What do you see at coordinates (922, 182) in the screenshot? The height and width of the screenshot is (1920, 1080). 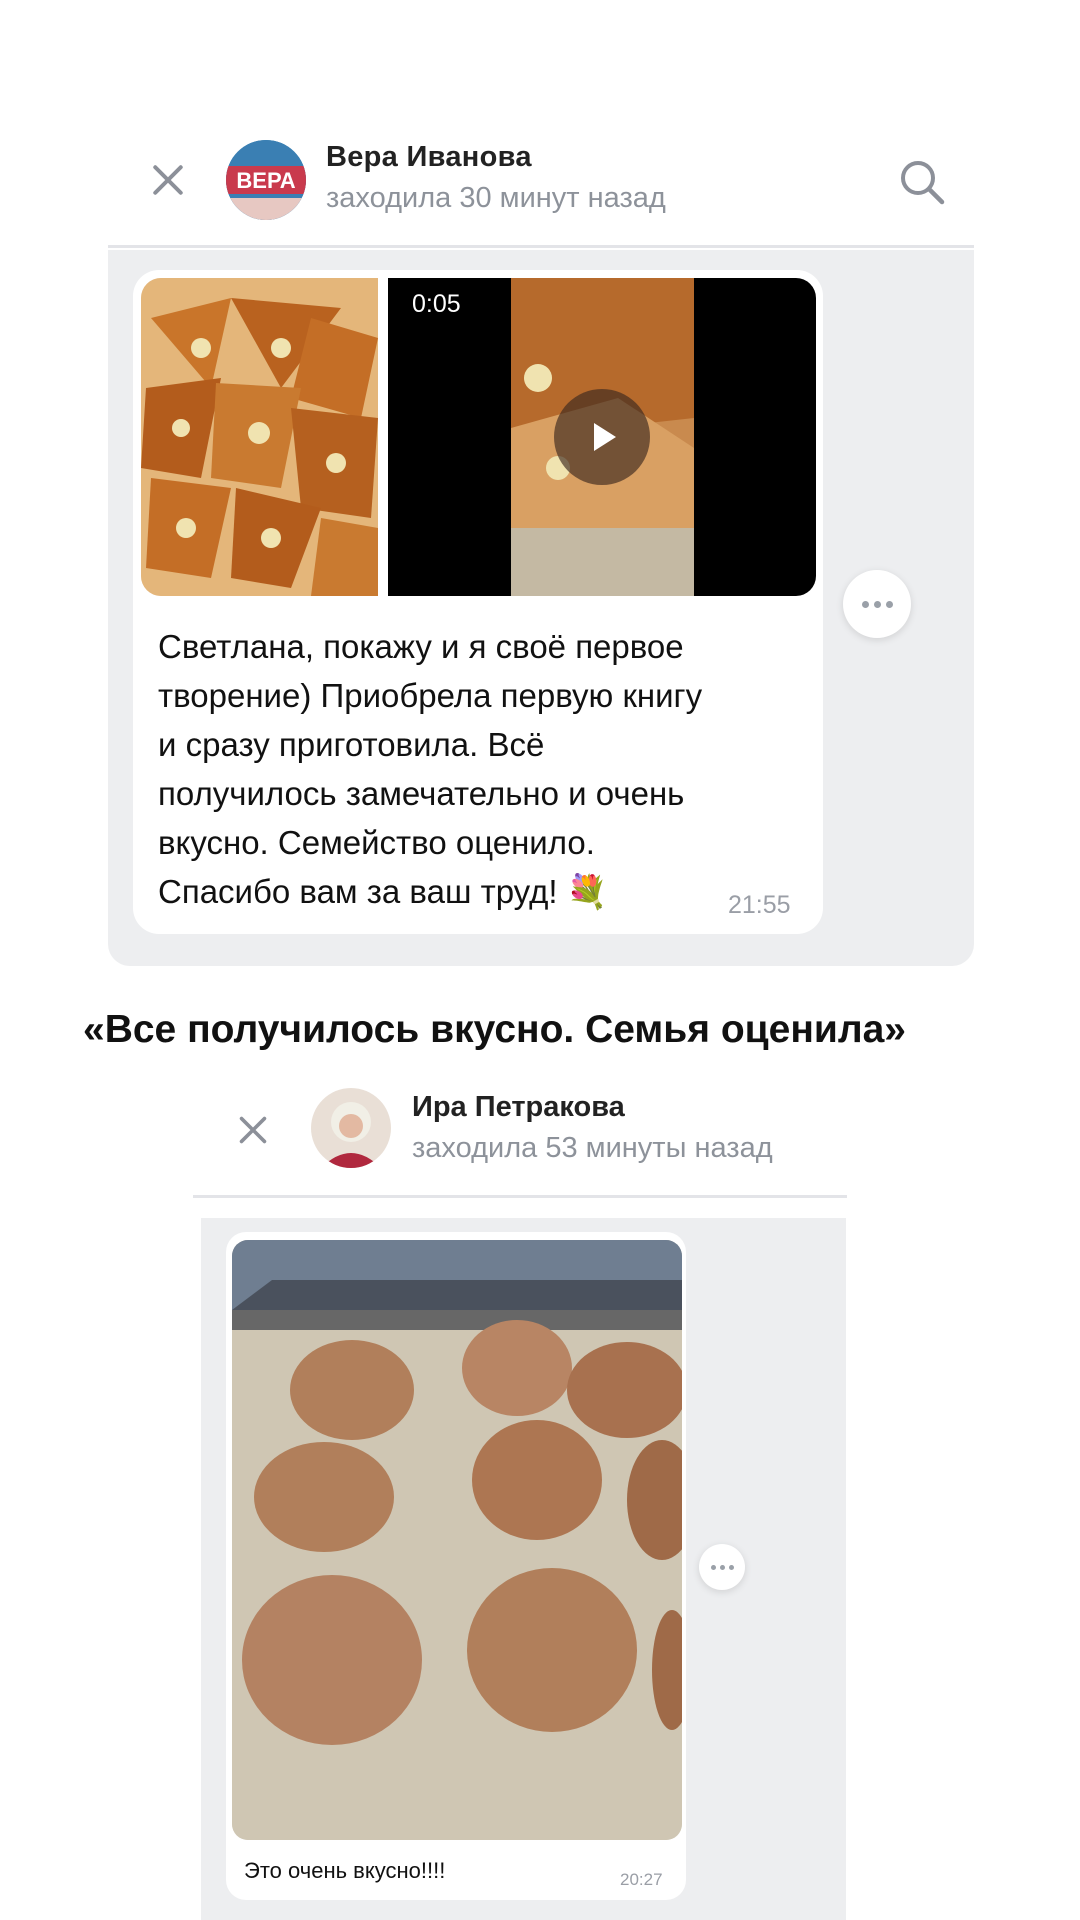 I see `search-icon` at bounding box center [922, 182].